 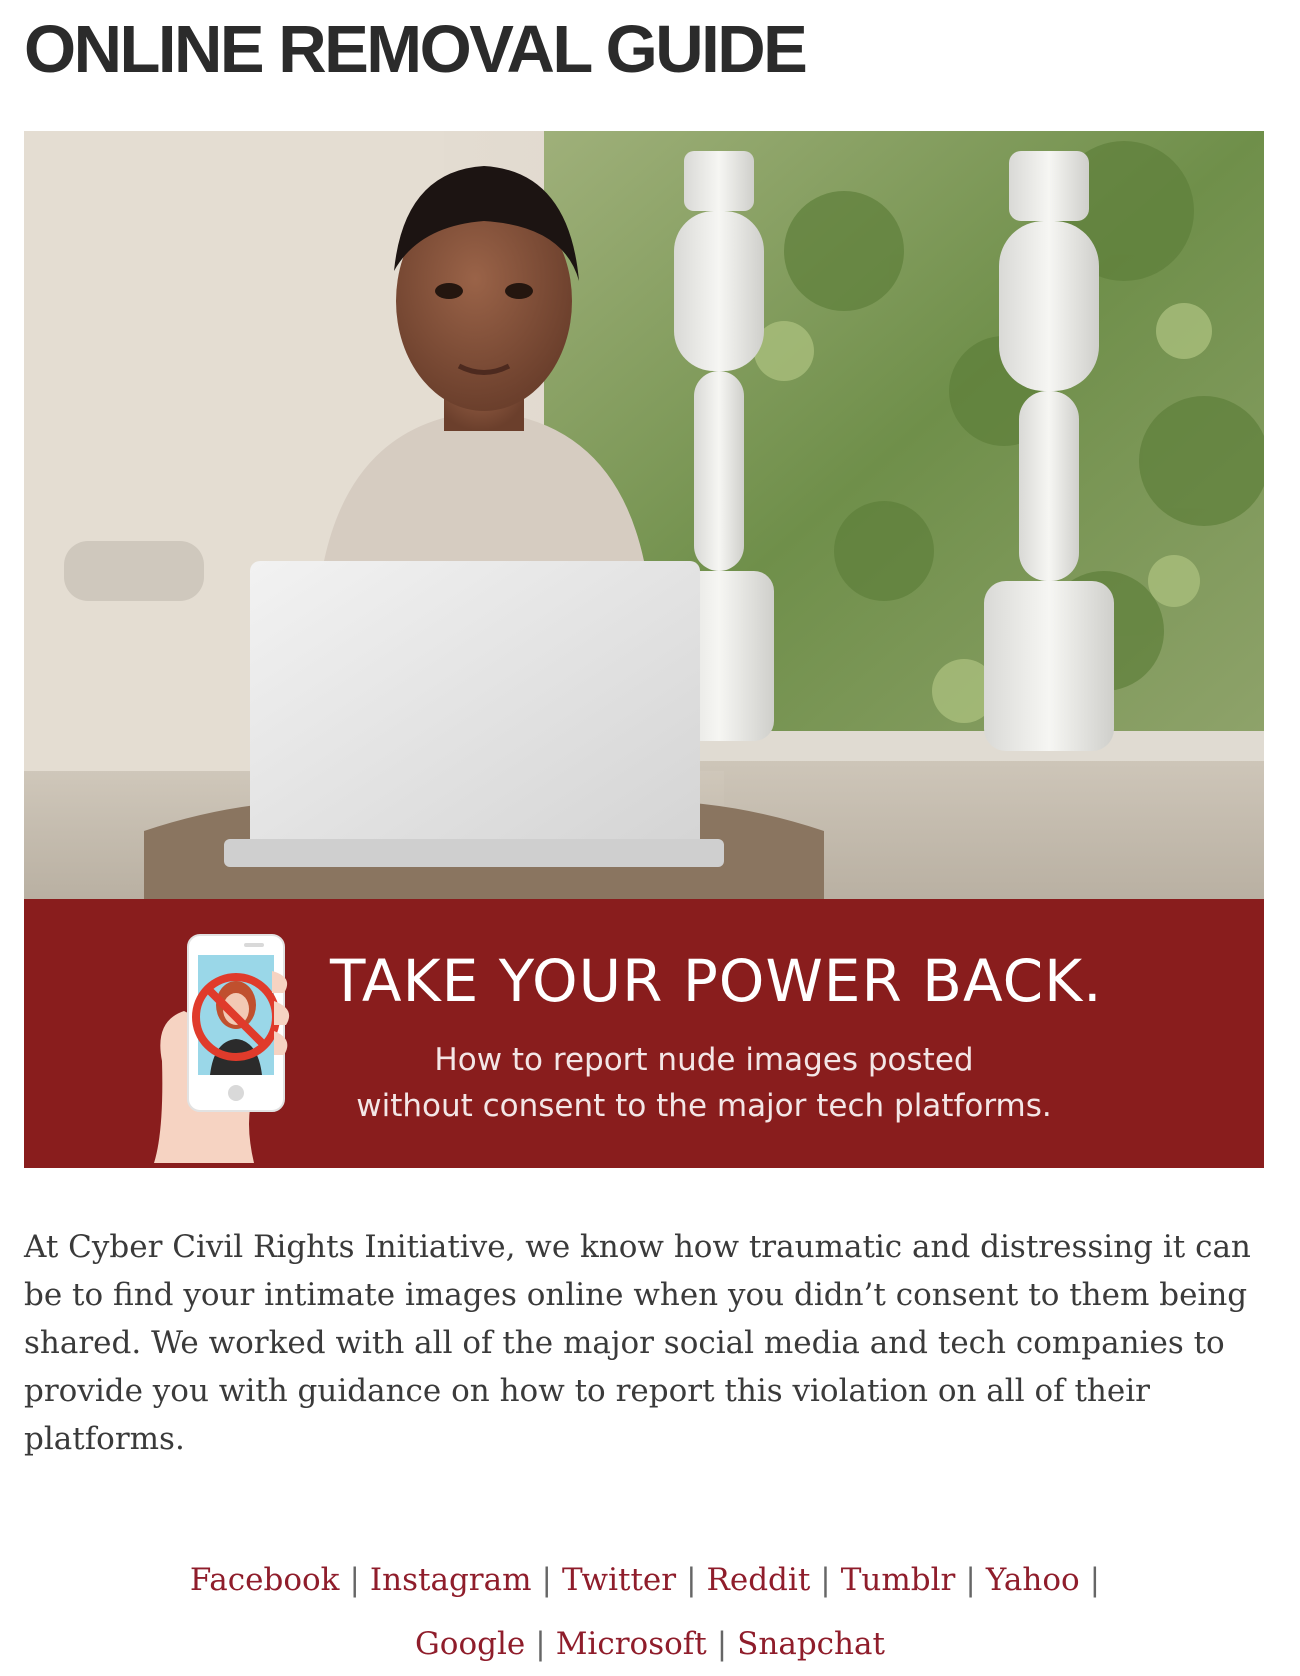 I want to click on twitter-link: Twitter, so click(x=619, y=1580).